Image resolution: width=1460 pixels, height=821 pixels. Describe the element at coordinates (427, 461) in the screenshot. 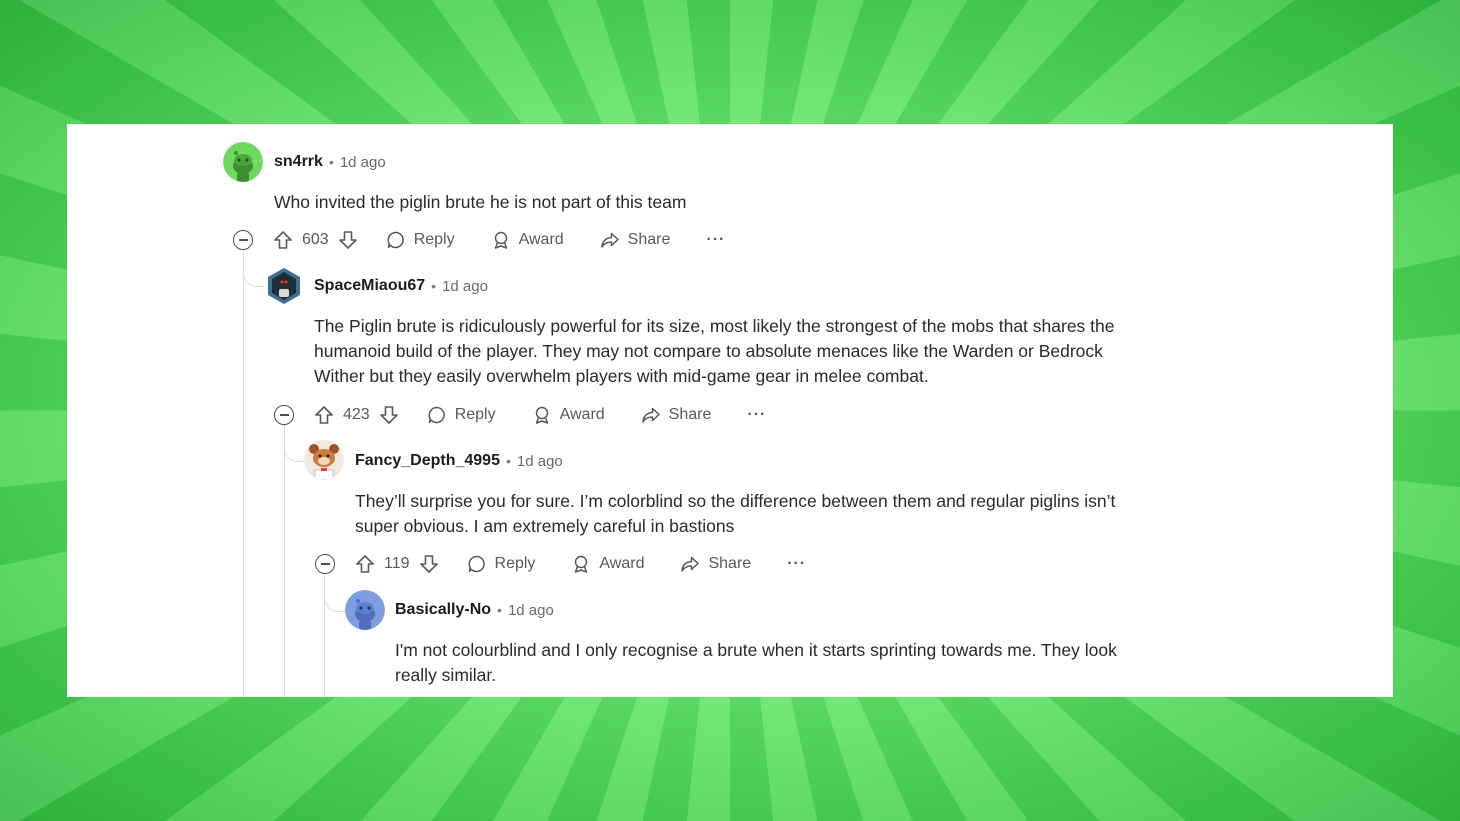

I see `username: Fancy_Depth_4995` at that location.